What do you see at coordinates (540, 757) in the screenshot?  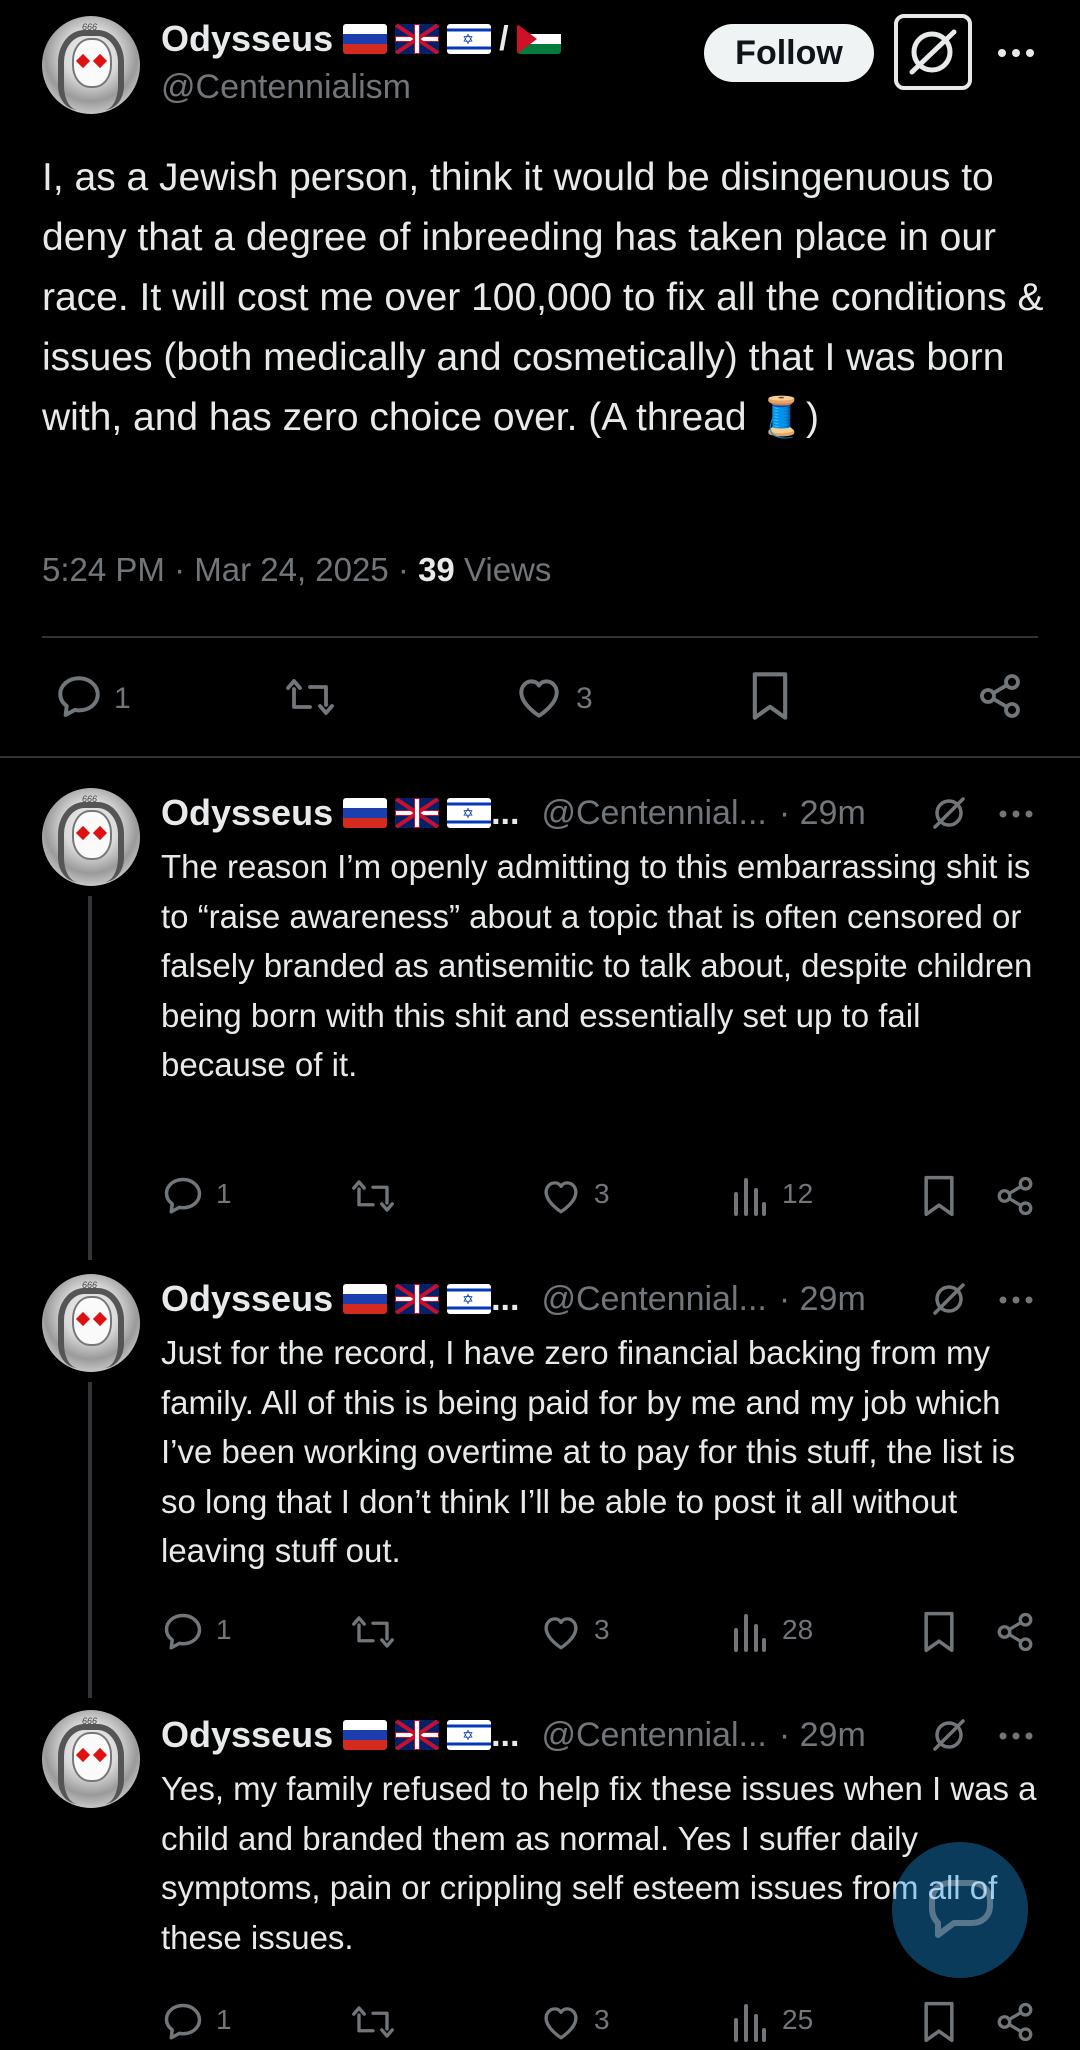 I see `section-divider` at bounding box center [540, 757].